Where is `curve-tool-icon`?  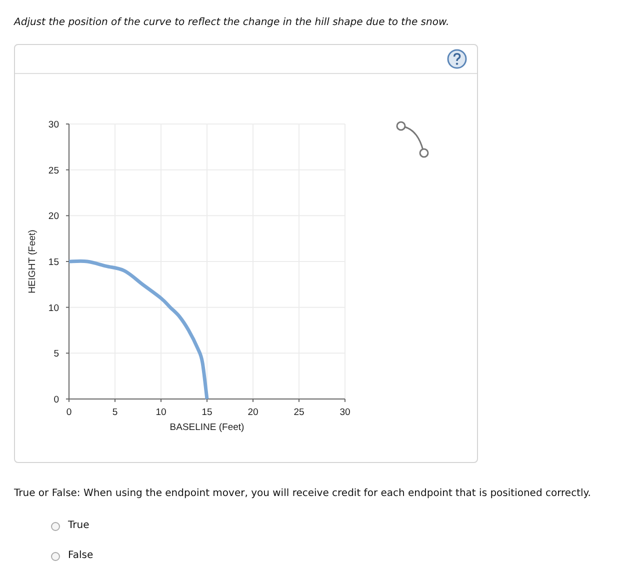 curve-tool-icon is located at coordinates (412, 139).